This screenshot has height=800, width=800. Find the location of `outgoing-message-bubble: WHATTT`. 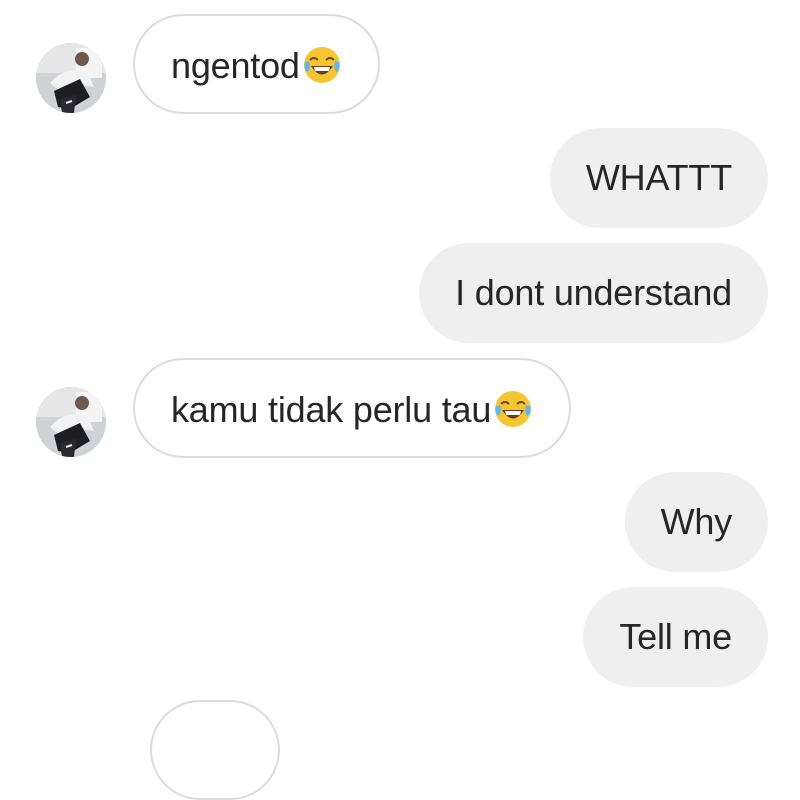

outgoing-message-bubble: WHATTT is located at coordinates (658, 178).